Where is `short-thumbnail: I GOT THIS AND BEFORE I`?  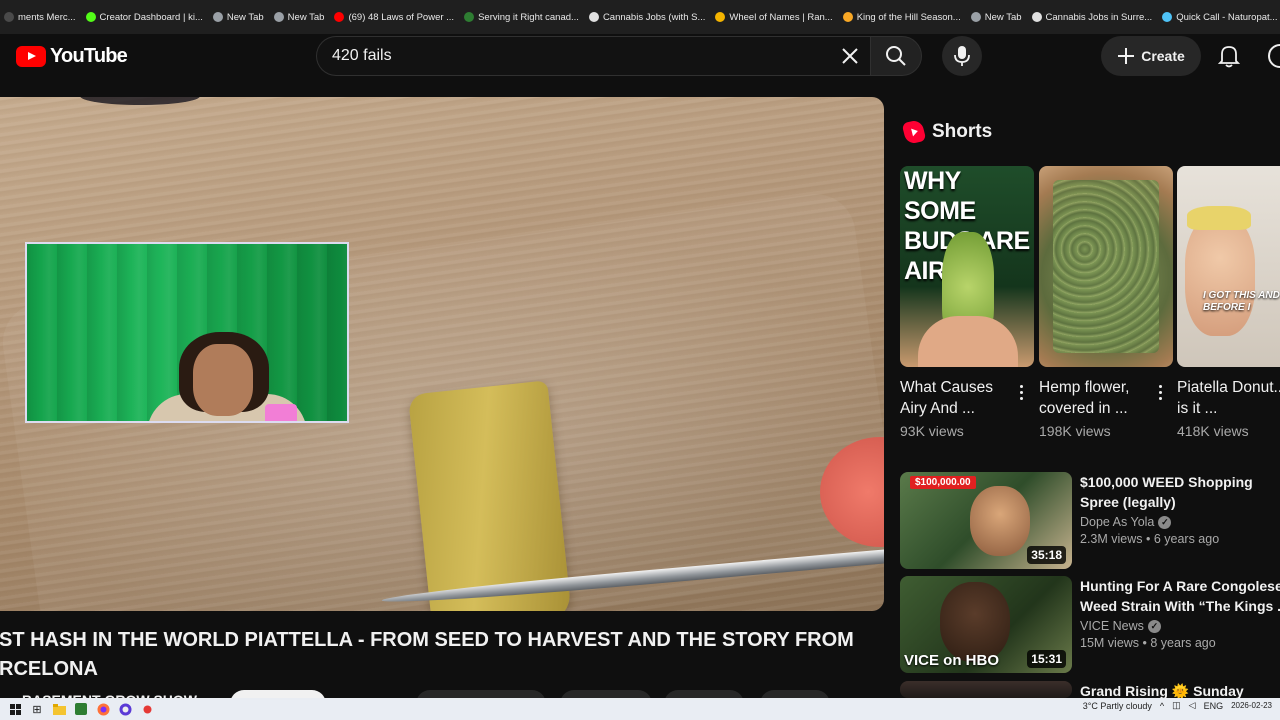
short-thumbnail: I GOT THIS AND BEFORE I is located at coordinates (1228, 266).